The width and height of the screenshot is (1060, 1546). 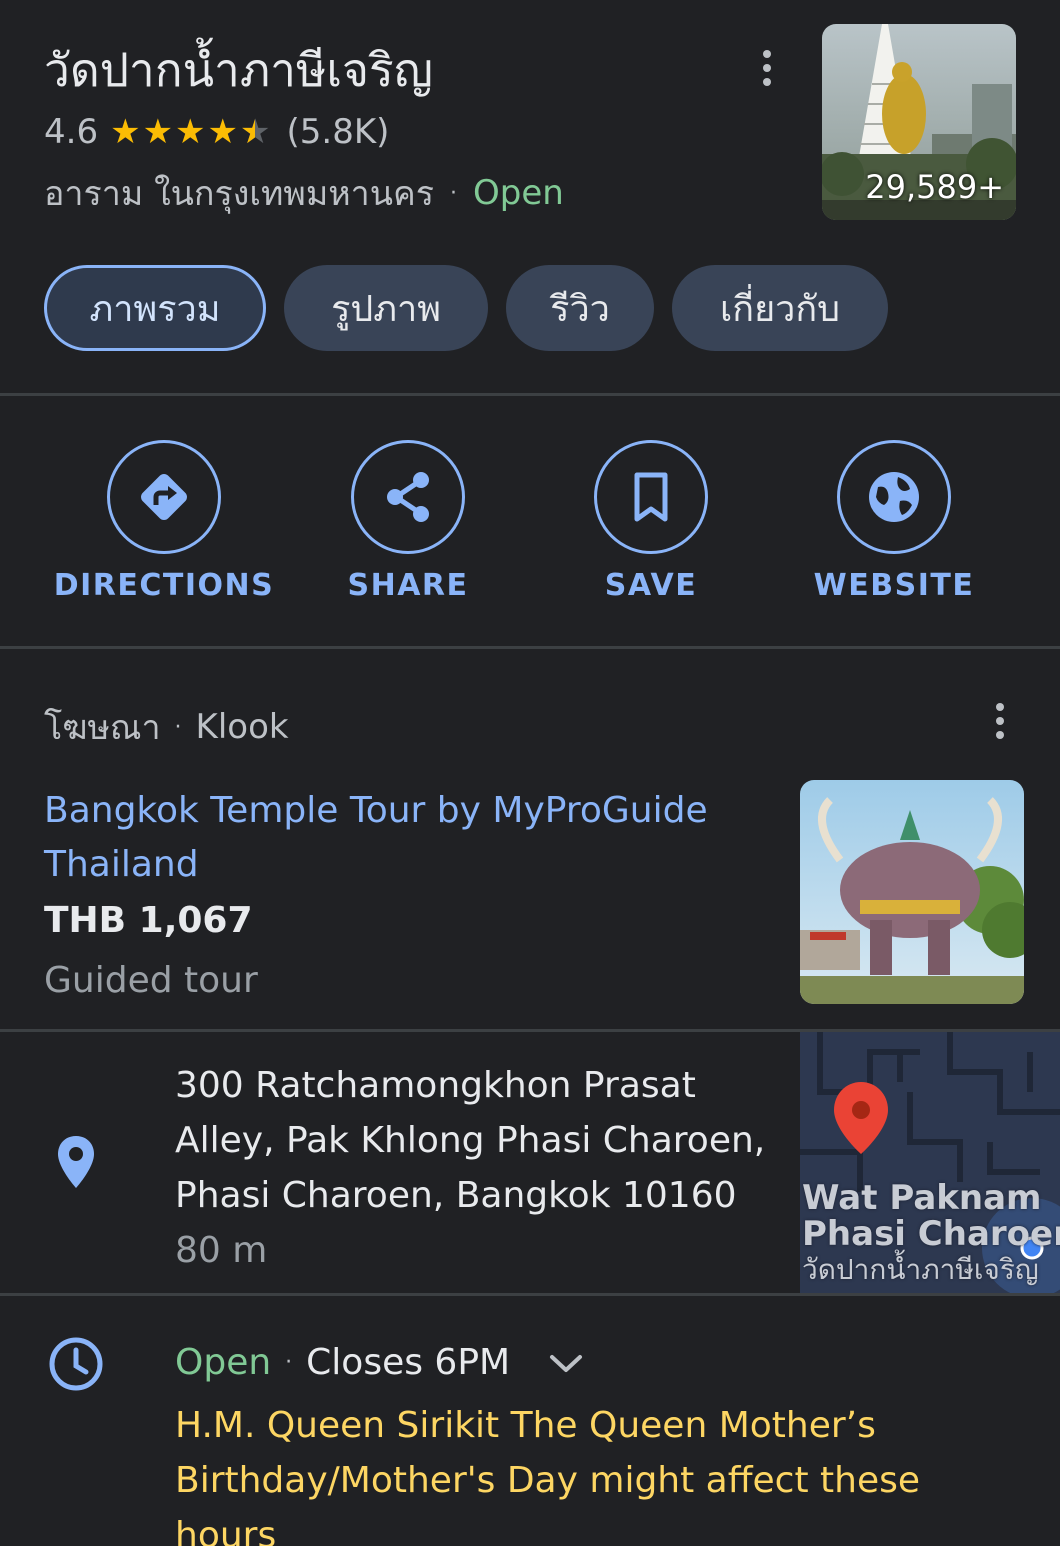 What do you see at coordinates (71, 132) in the screenshot?
I see `rating-value: 4.6` at bounding box center [71, 132].